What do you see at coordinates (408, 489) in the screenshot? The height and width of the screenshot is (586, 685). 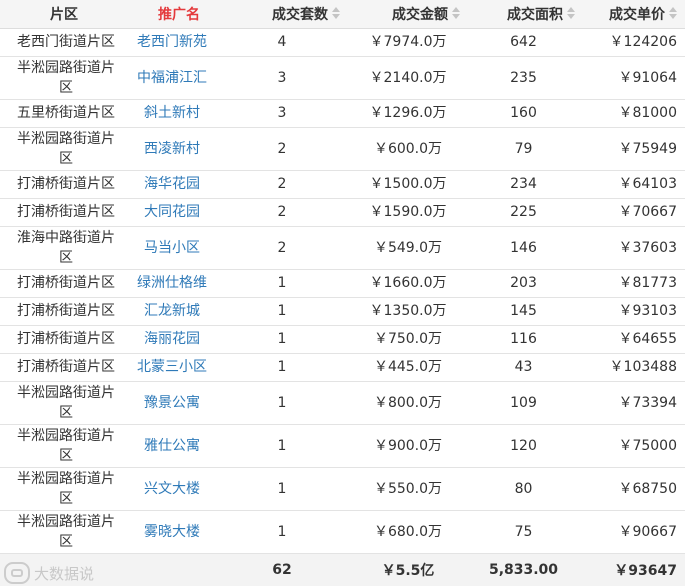 I see `row-amount: ￥550.0万` at bounding box center [408, 489].